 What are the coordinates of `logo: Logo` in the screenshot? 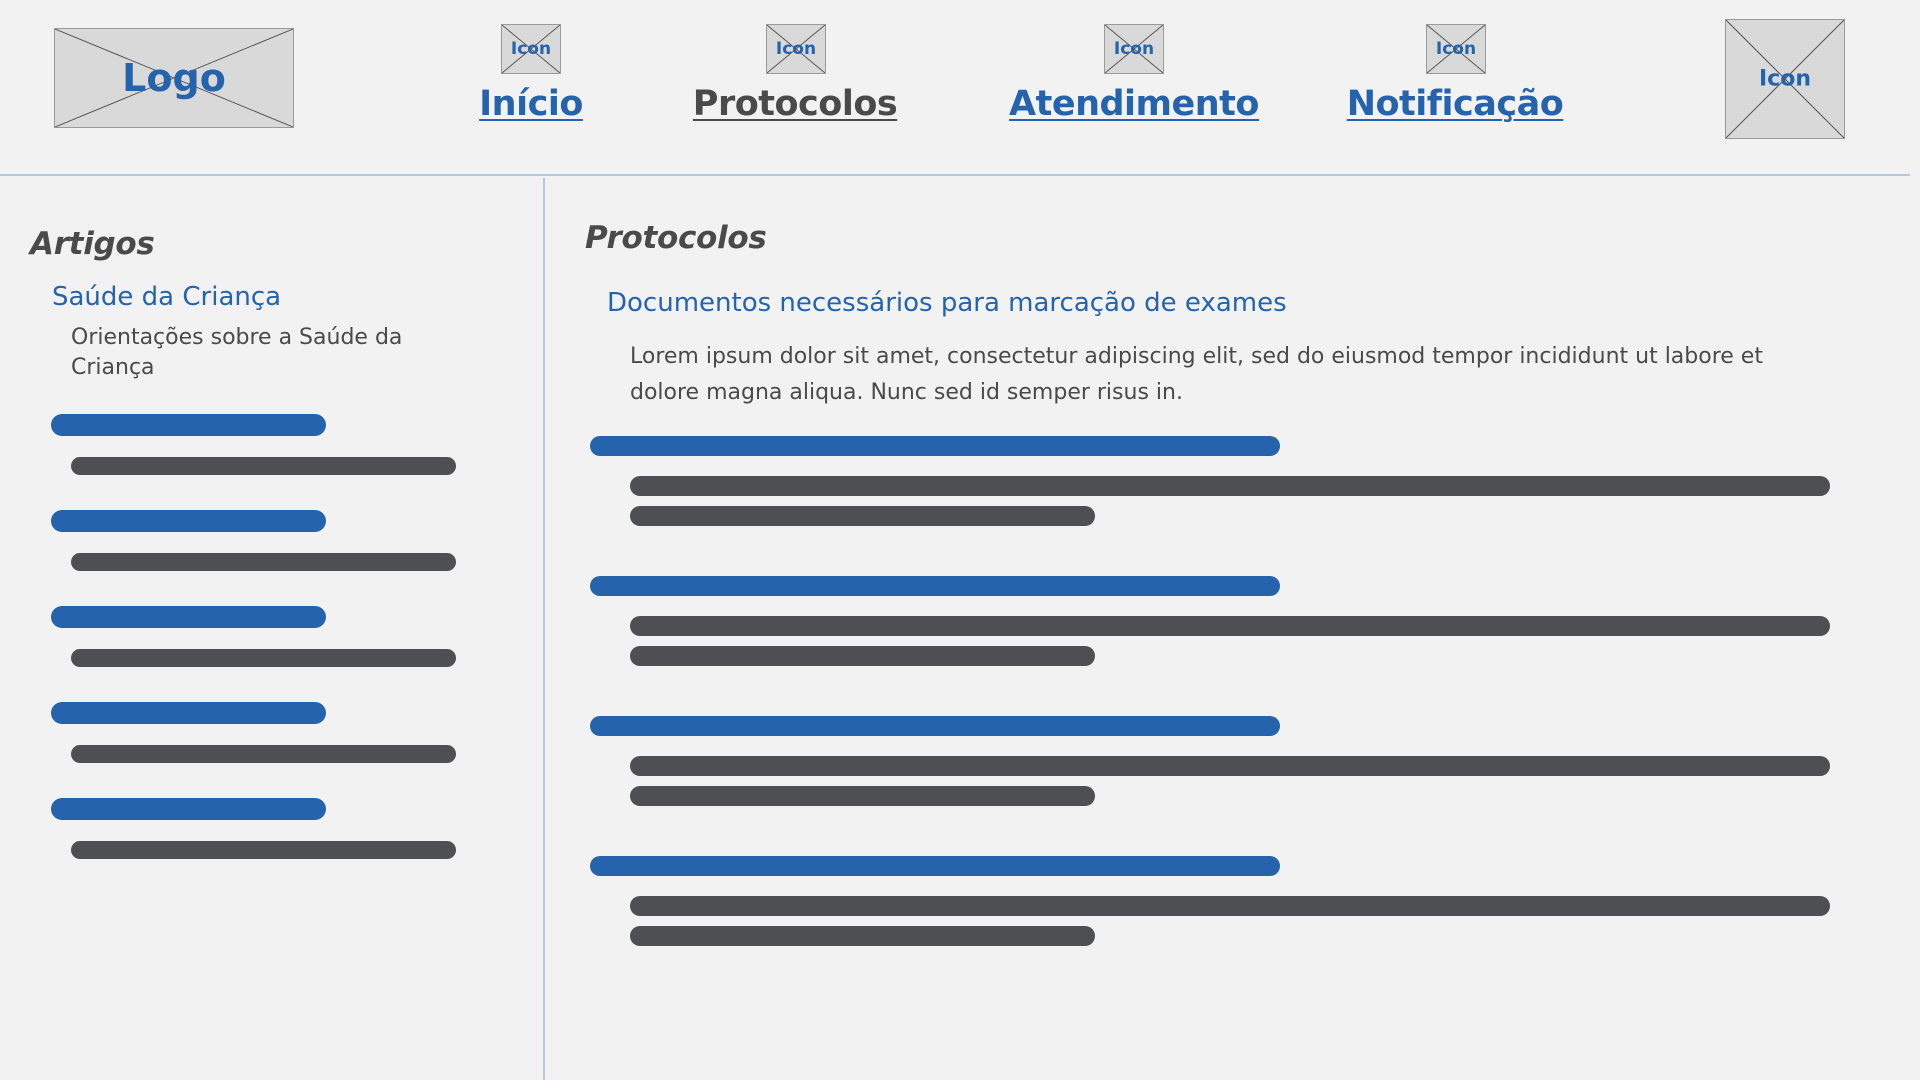 It's located at (174, 78).